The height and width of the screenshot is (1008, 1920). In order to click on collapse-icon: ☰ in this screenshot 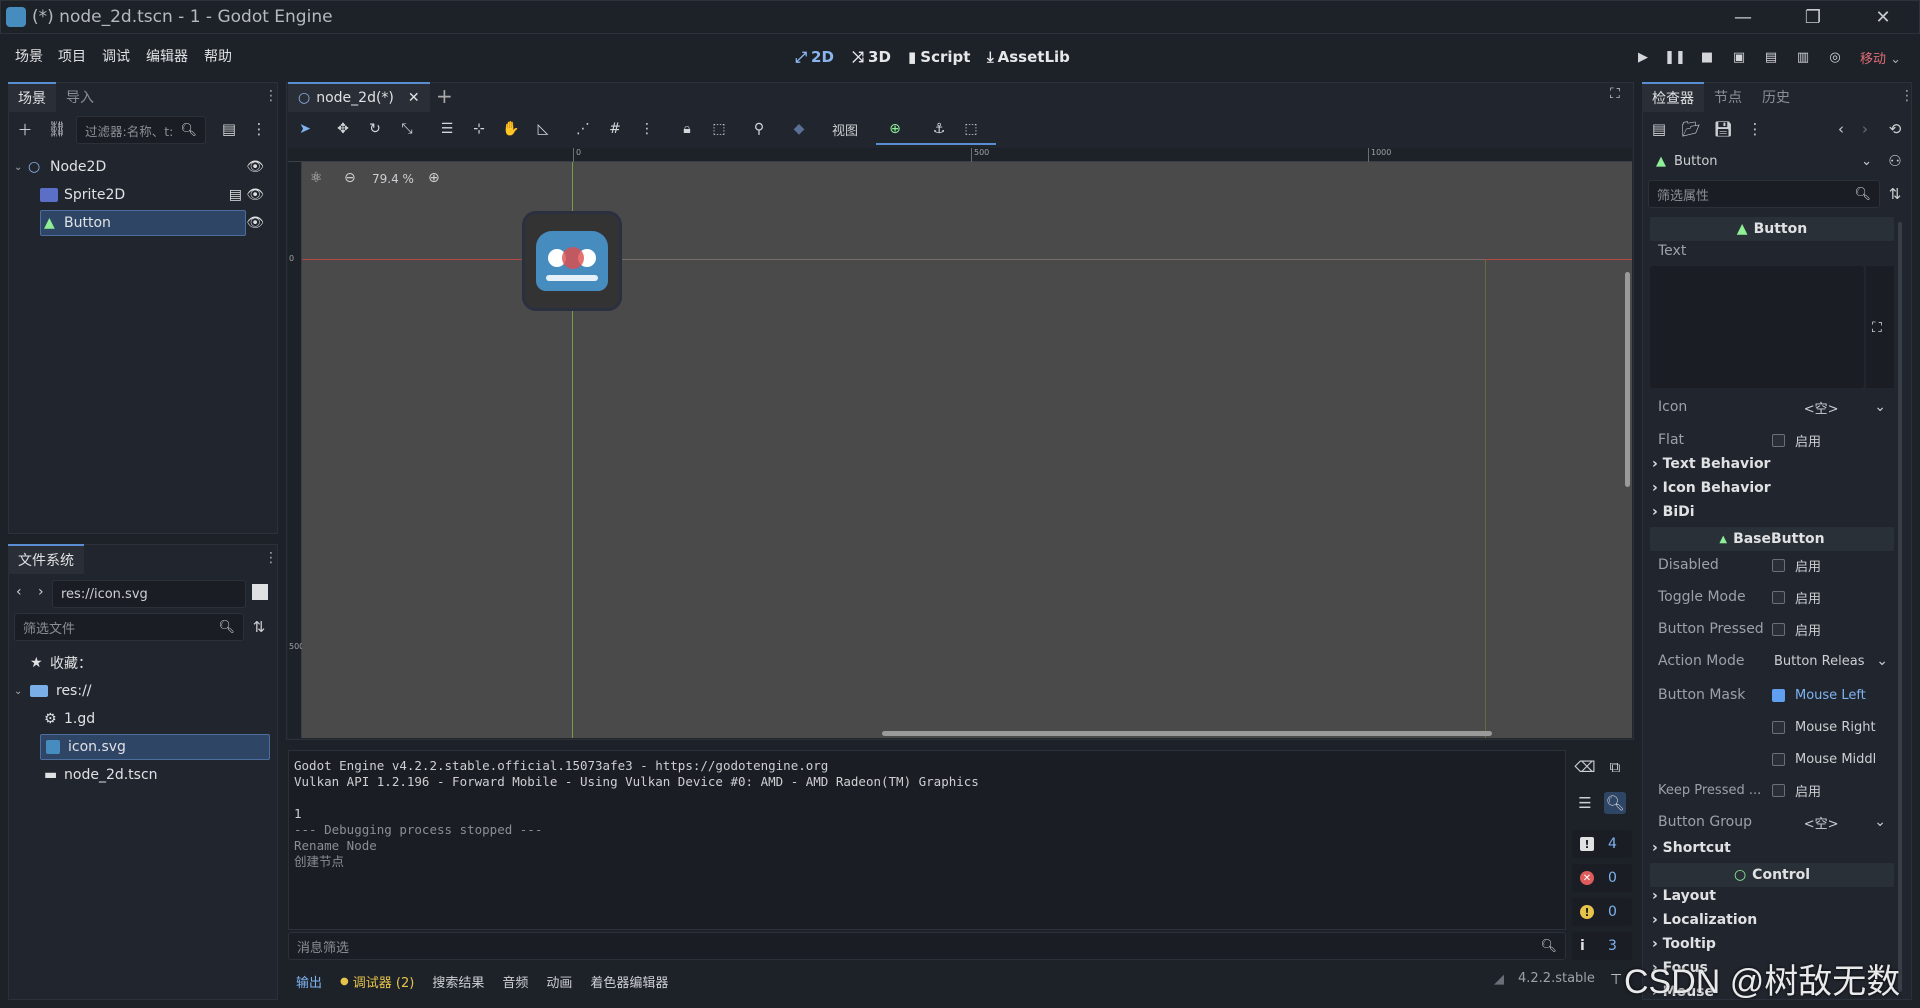, I will do `click(1585, 803)`.